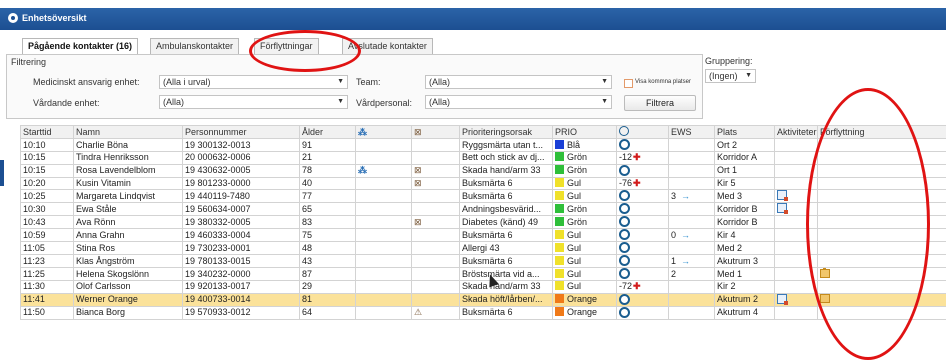 The image size is (946, 360). What do you see at coordinates (744, 158) in the screenshot?
I see `cell-place: Korridor A` at bounding box center [744, 158].